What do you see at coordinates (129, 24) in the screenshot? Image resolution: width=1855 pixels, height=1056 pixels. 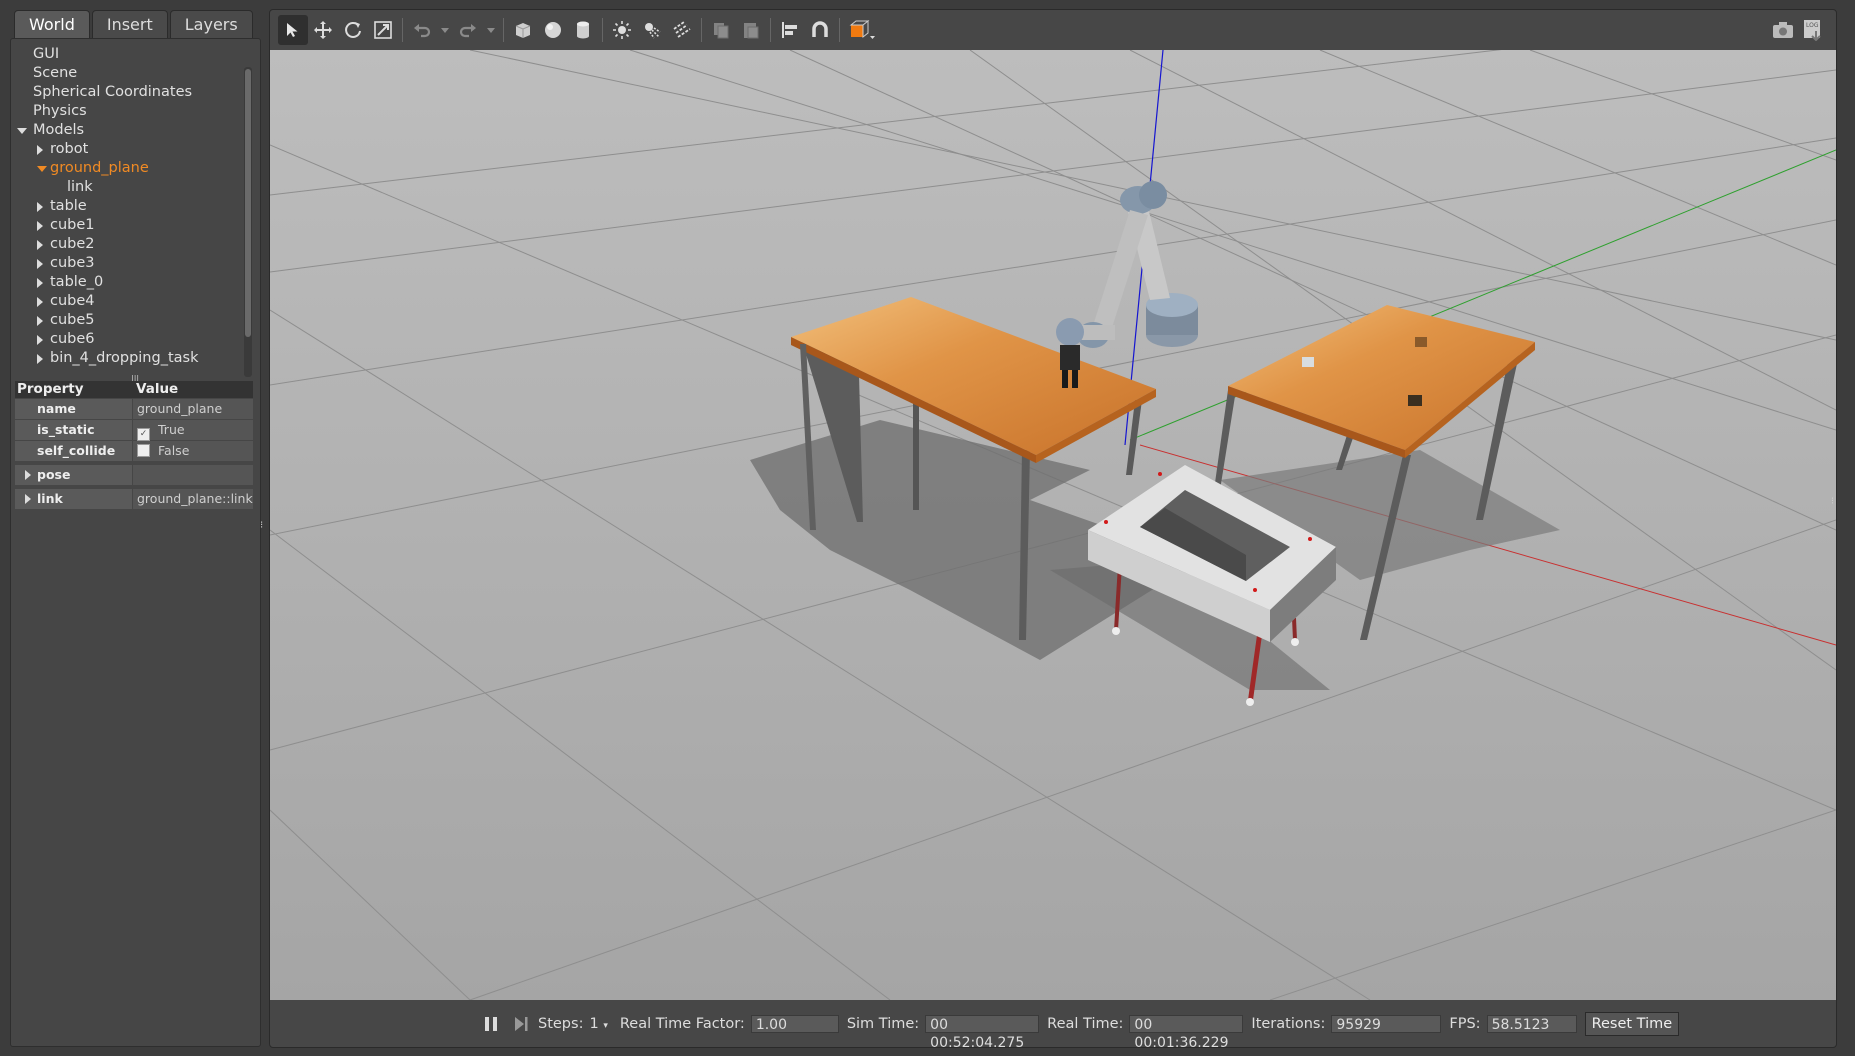 I see `tab-insert: Insert` at bounding box center [129, 24].